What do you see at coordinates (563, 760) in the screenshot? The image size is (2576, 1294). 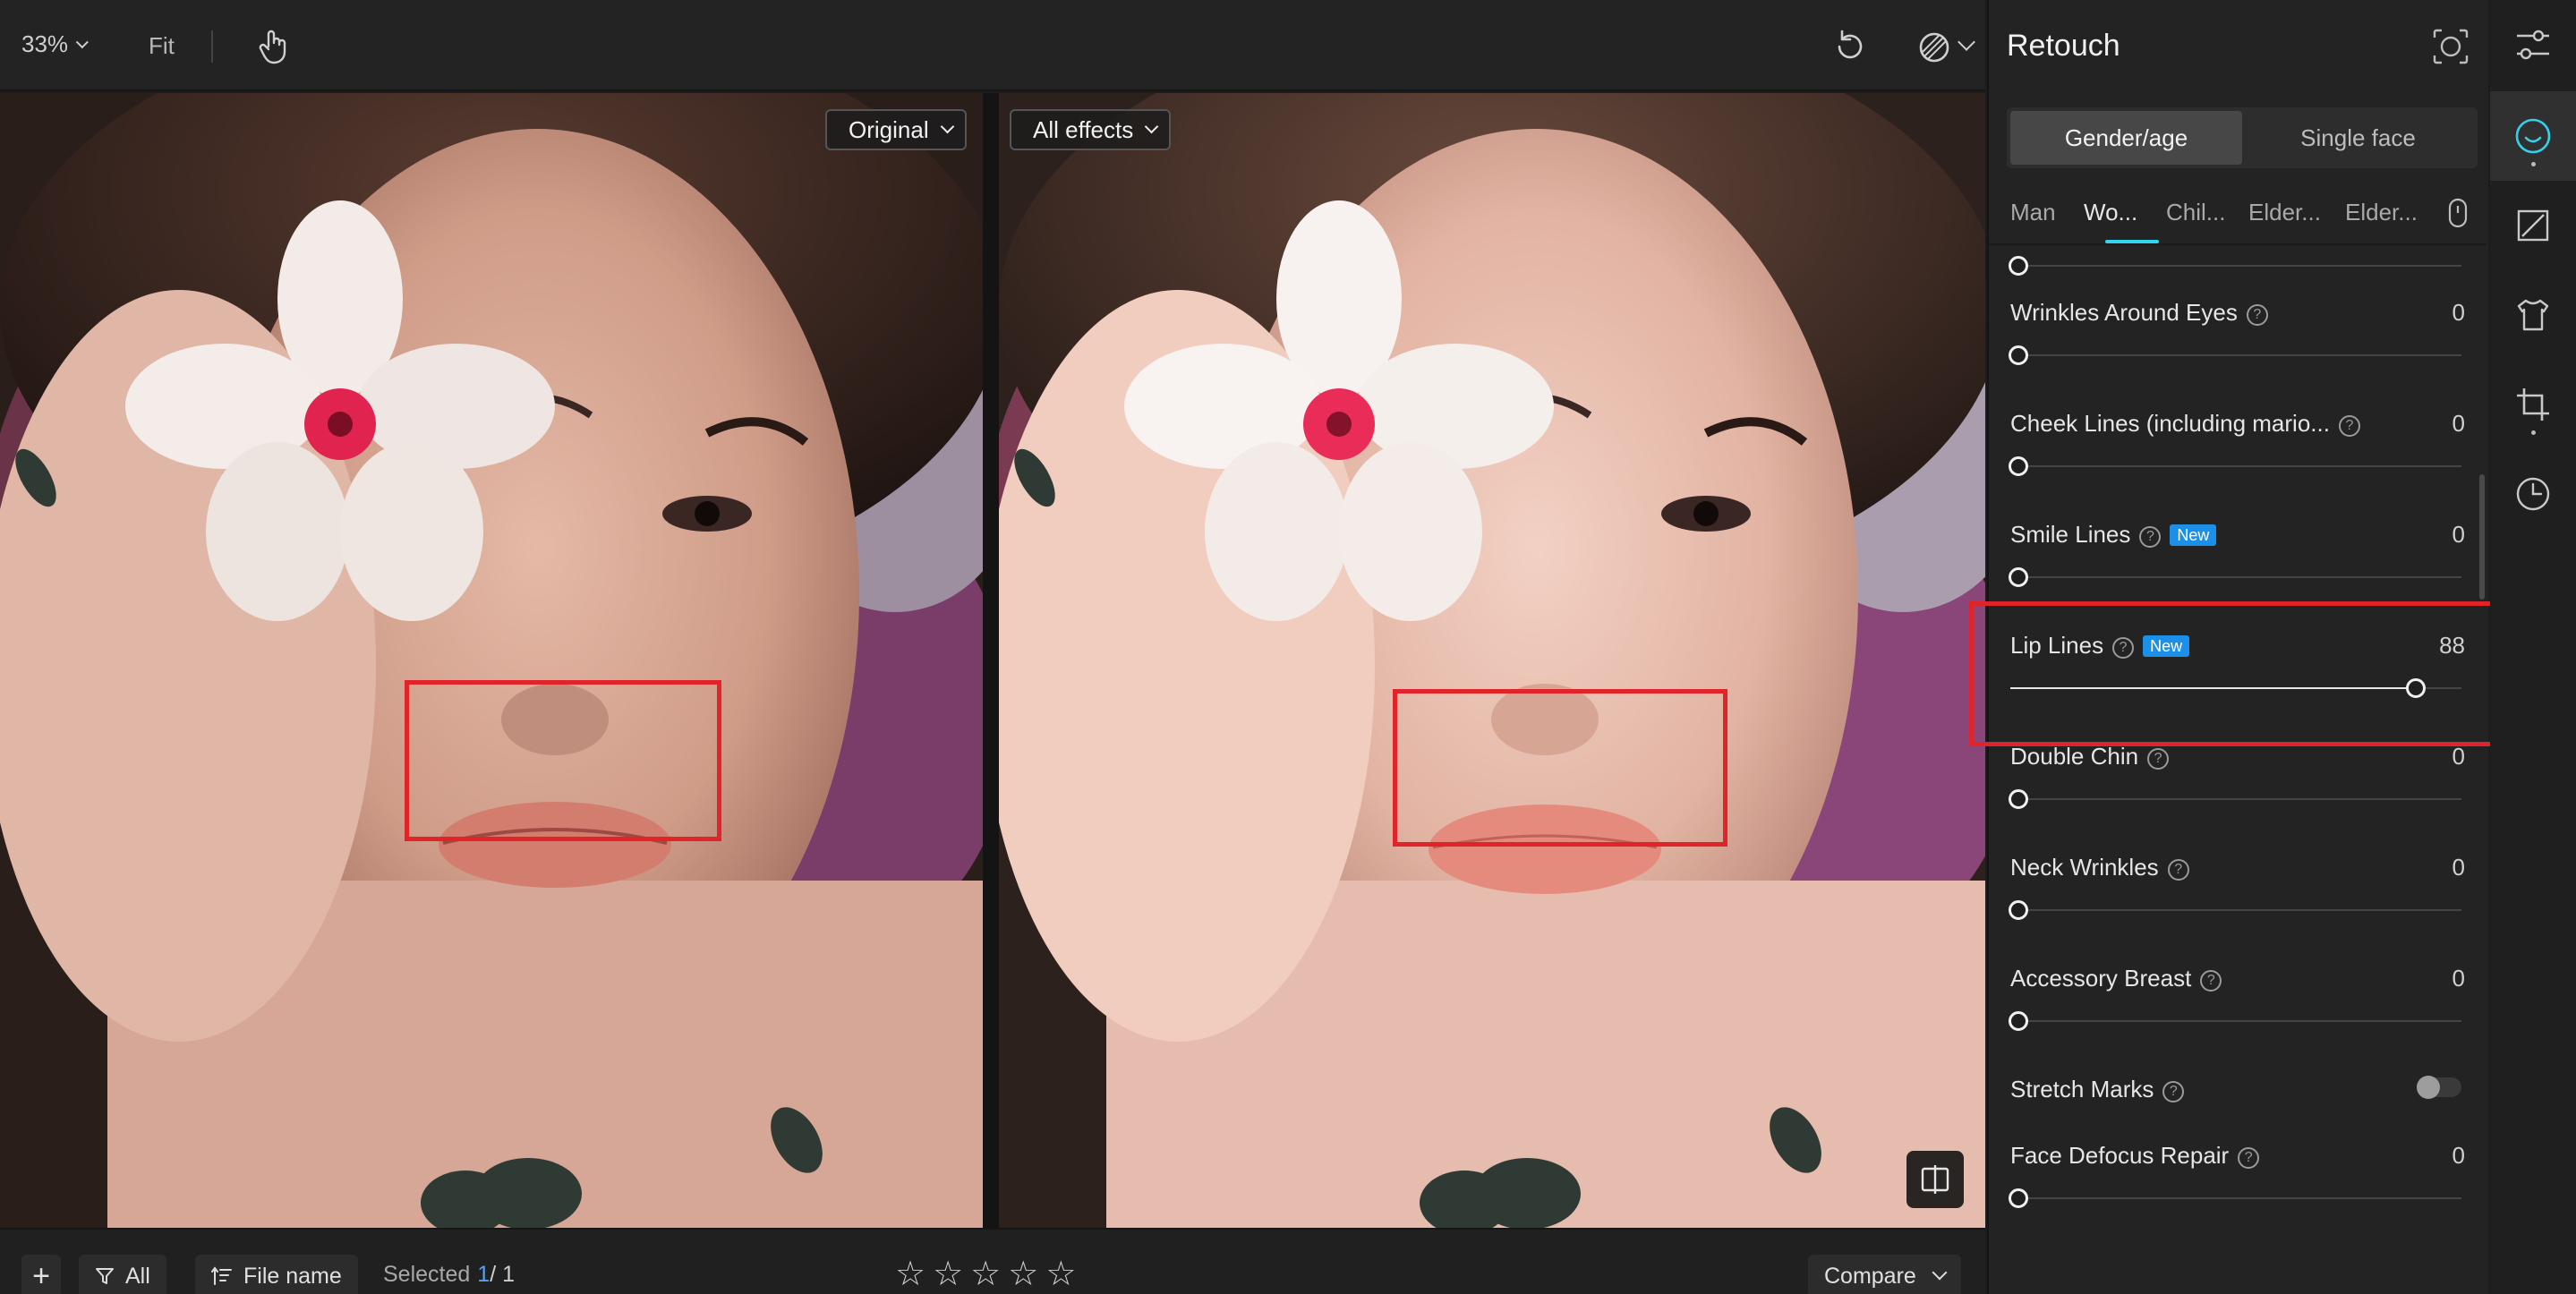 I see `lip-highlight-original` at bounding box center [563, 760].